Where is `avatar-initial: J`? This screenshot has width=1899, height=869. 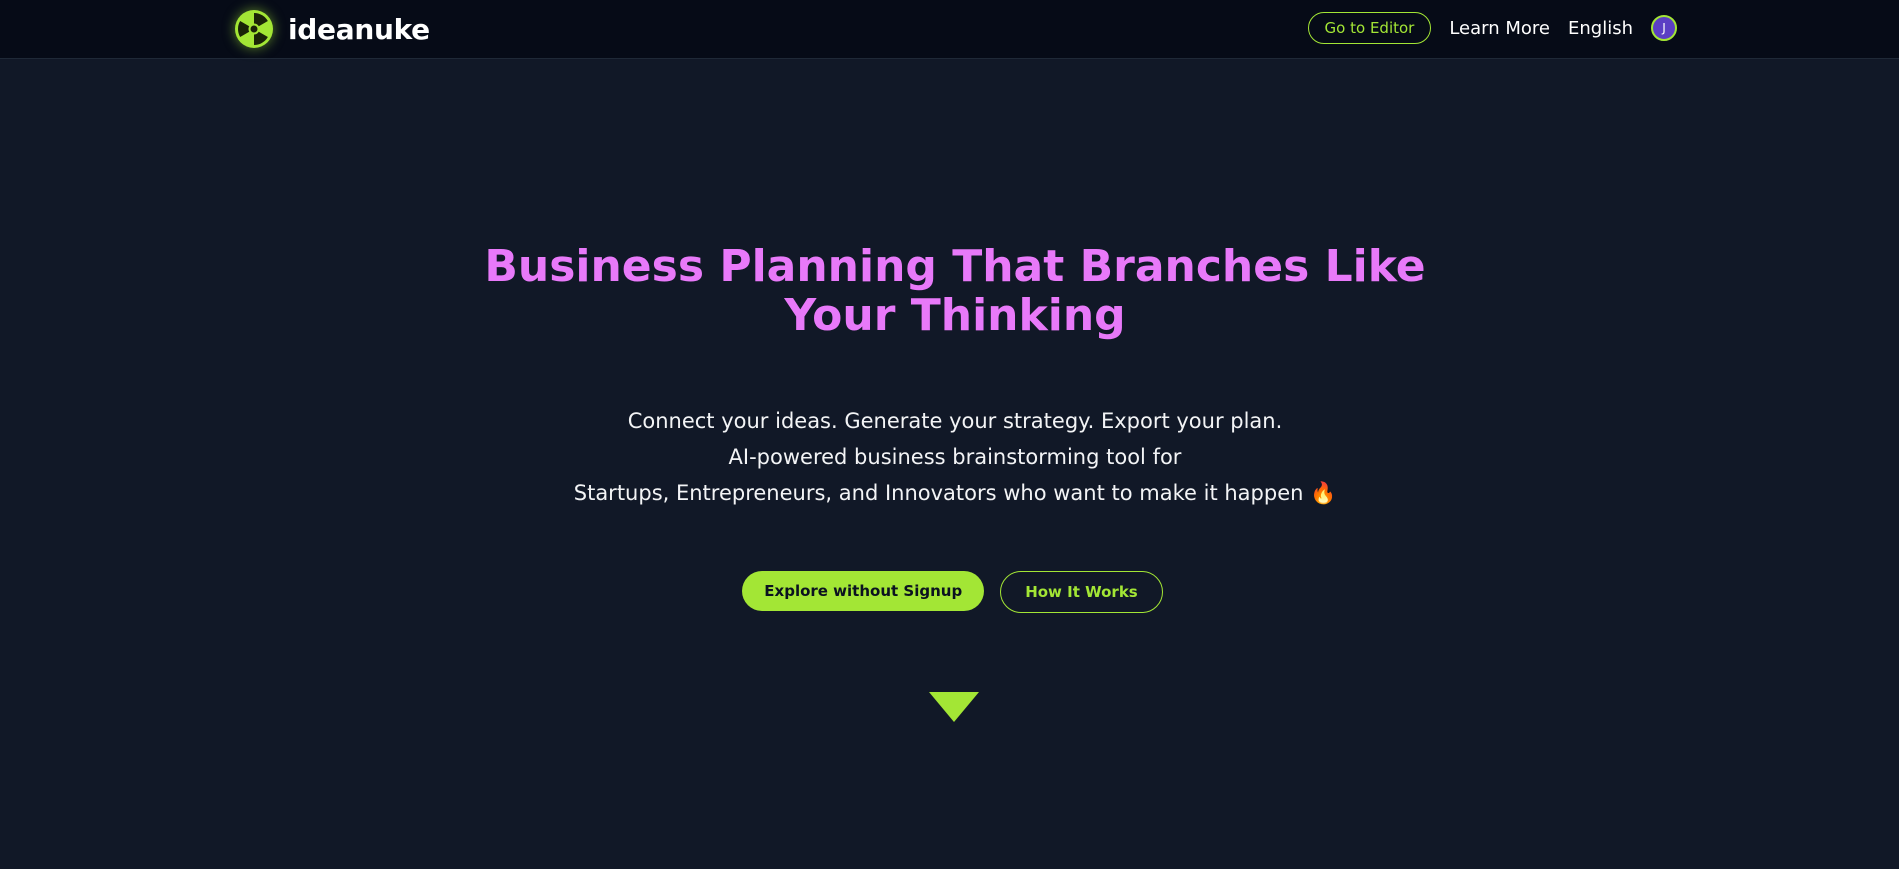
avatar-initial: J is located at coordinates (1664, 28).